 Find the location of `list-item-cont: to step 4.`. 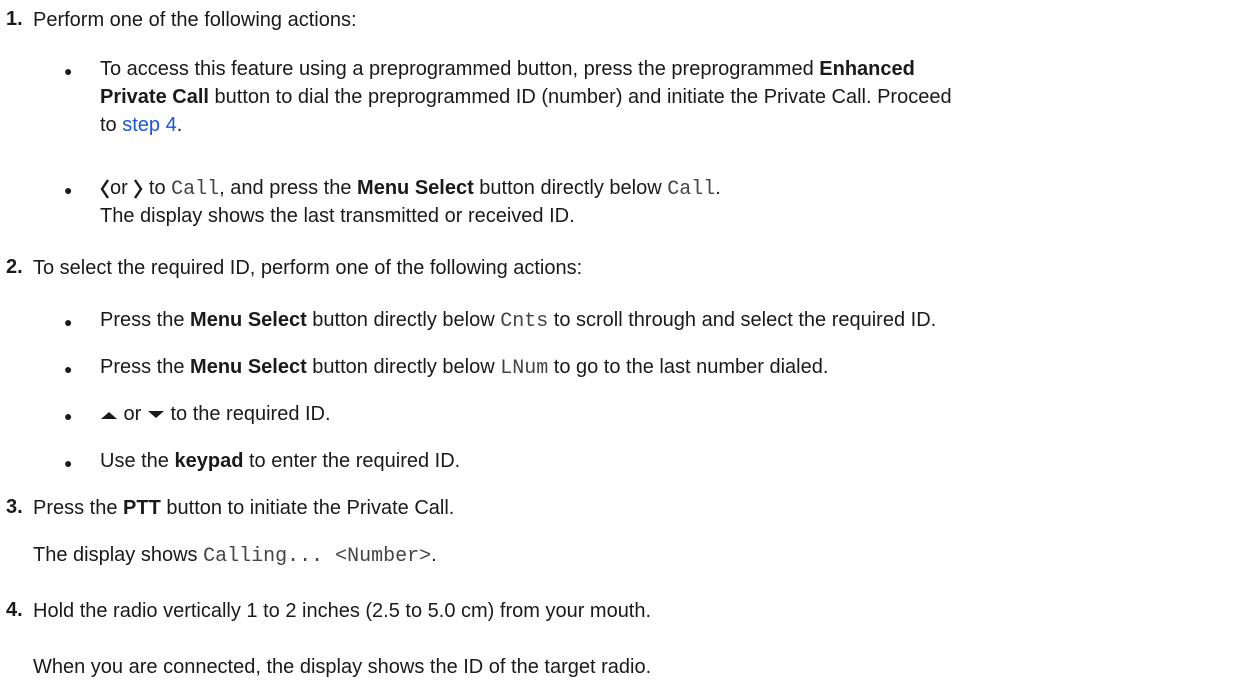

list-item-cont: to step 4. is located at coordinates (141, 125).